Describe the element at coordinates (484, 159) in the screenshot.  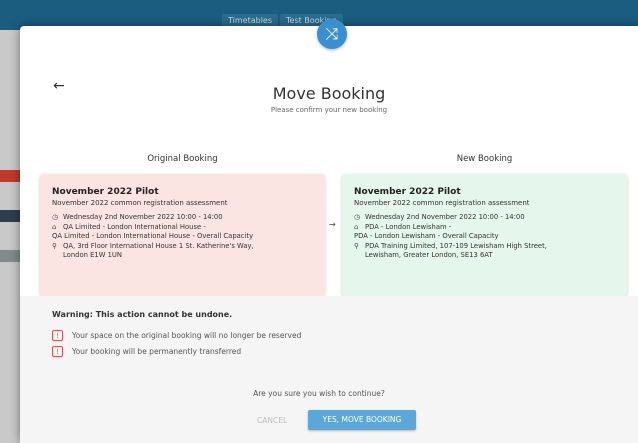
I see `new-booking-heading: New Booking` at that location.